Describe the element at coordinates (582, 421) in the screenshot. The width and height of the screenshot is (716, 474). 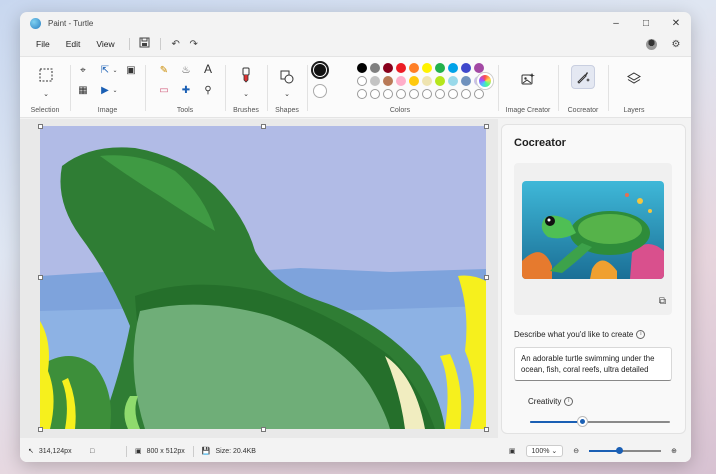
I see `creativity-slider-thumb` at that location.